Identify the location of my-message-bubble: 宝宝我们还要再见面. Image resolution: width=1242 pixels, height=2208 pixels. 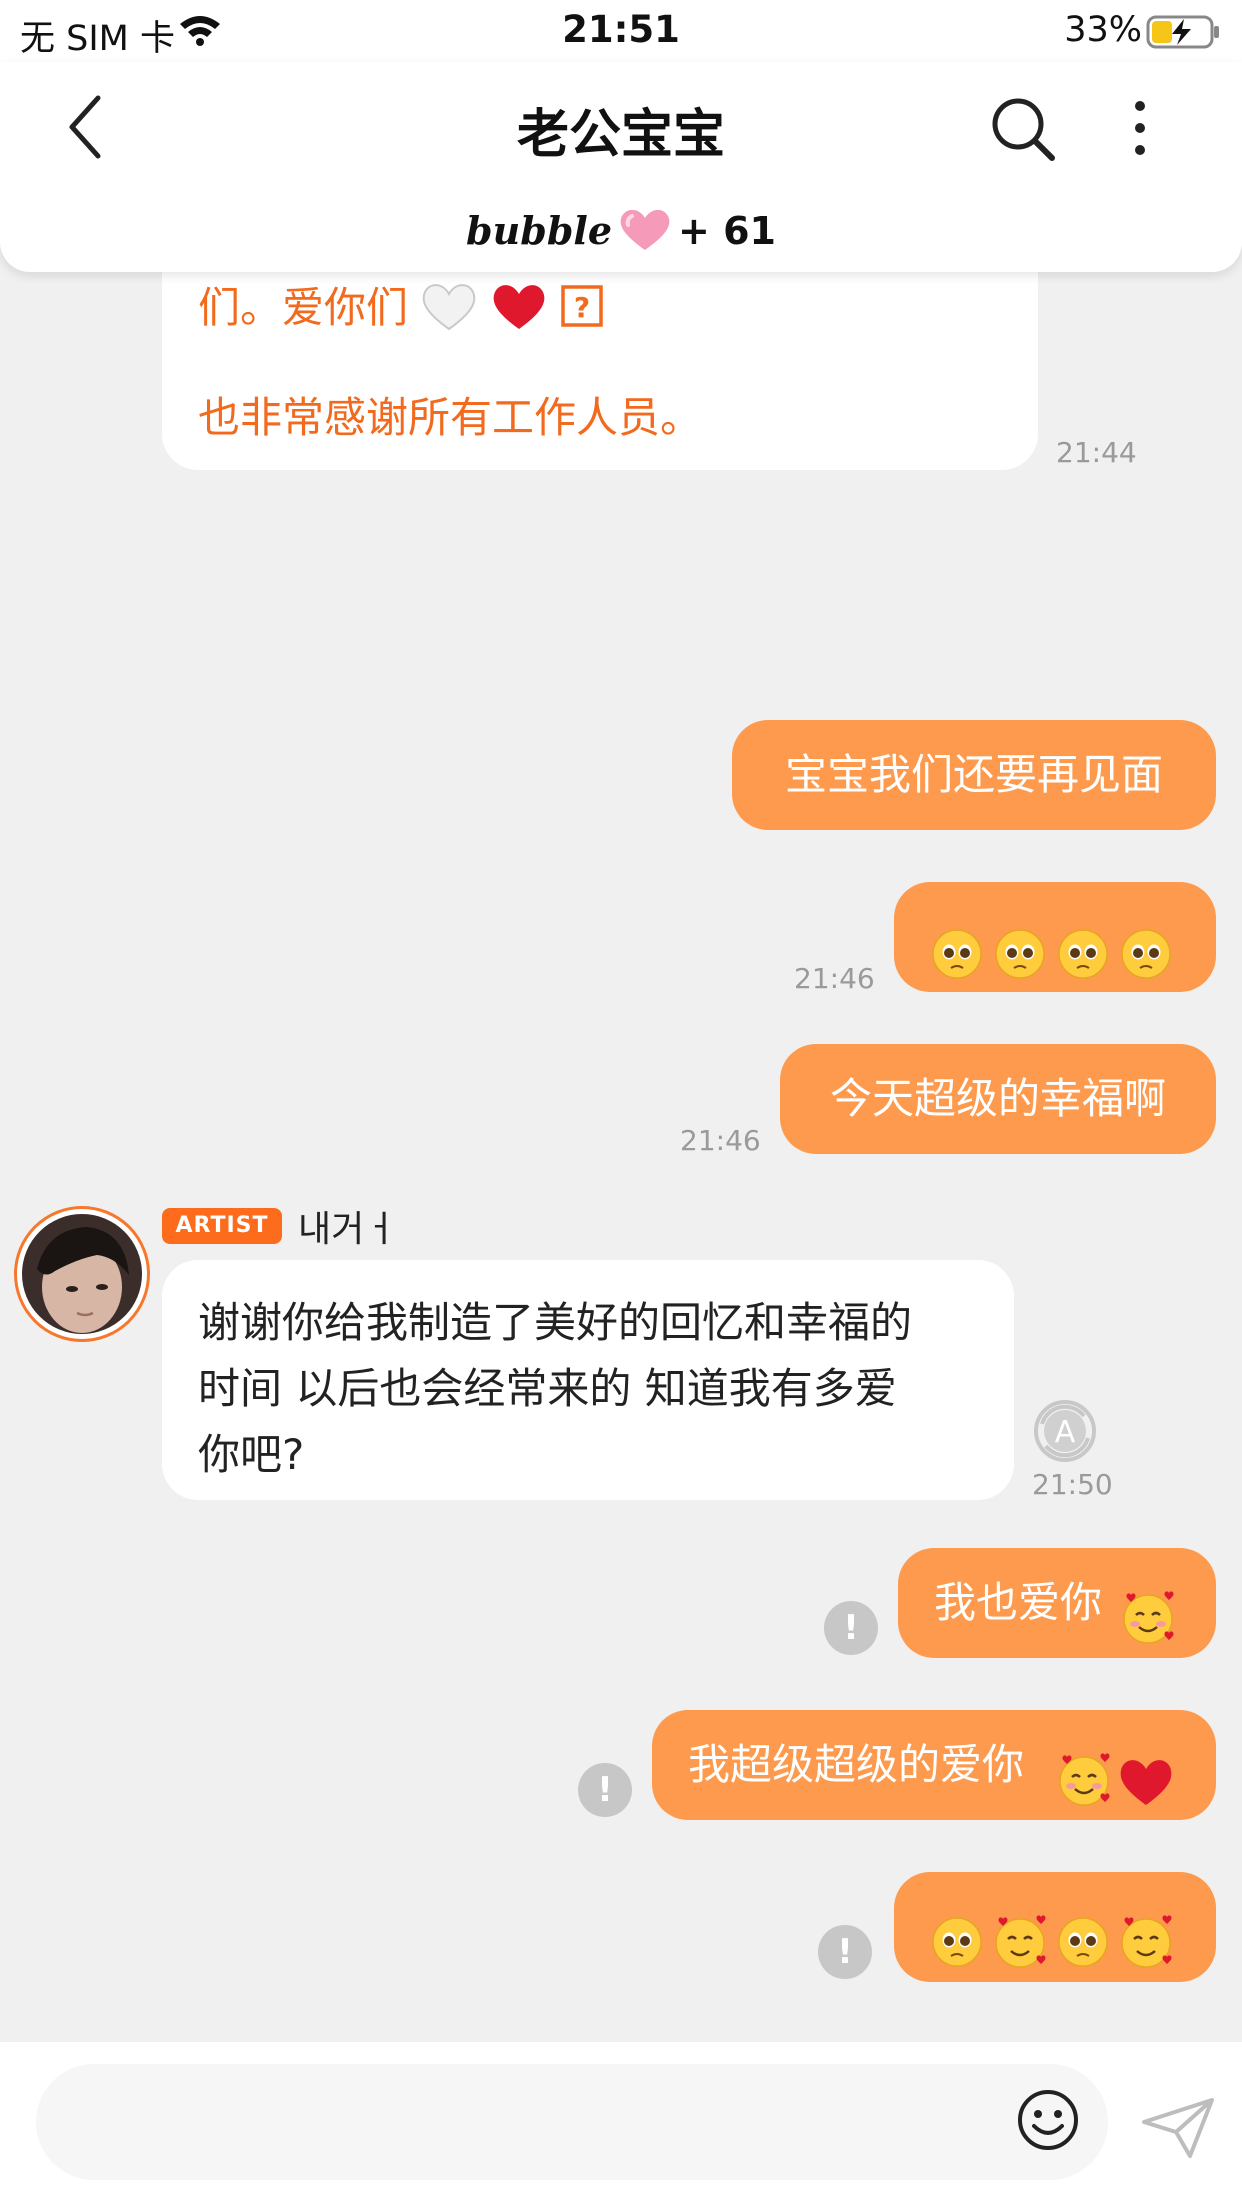
(974, 775).